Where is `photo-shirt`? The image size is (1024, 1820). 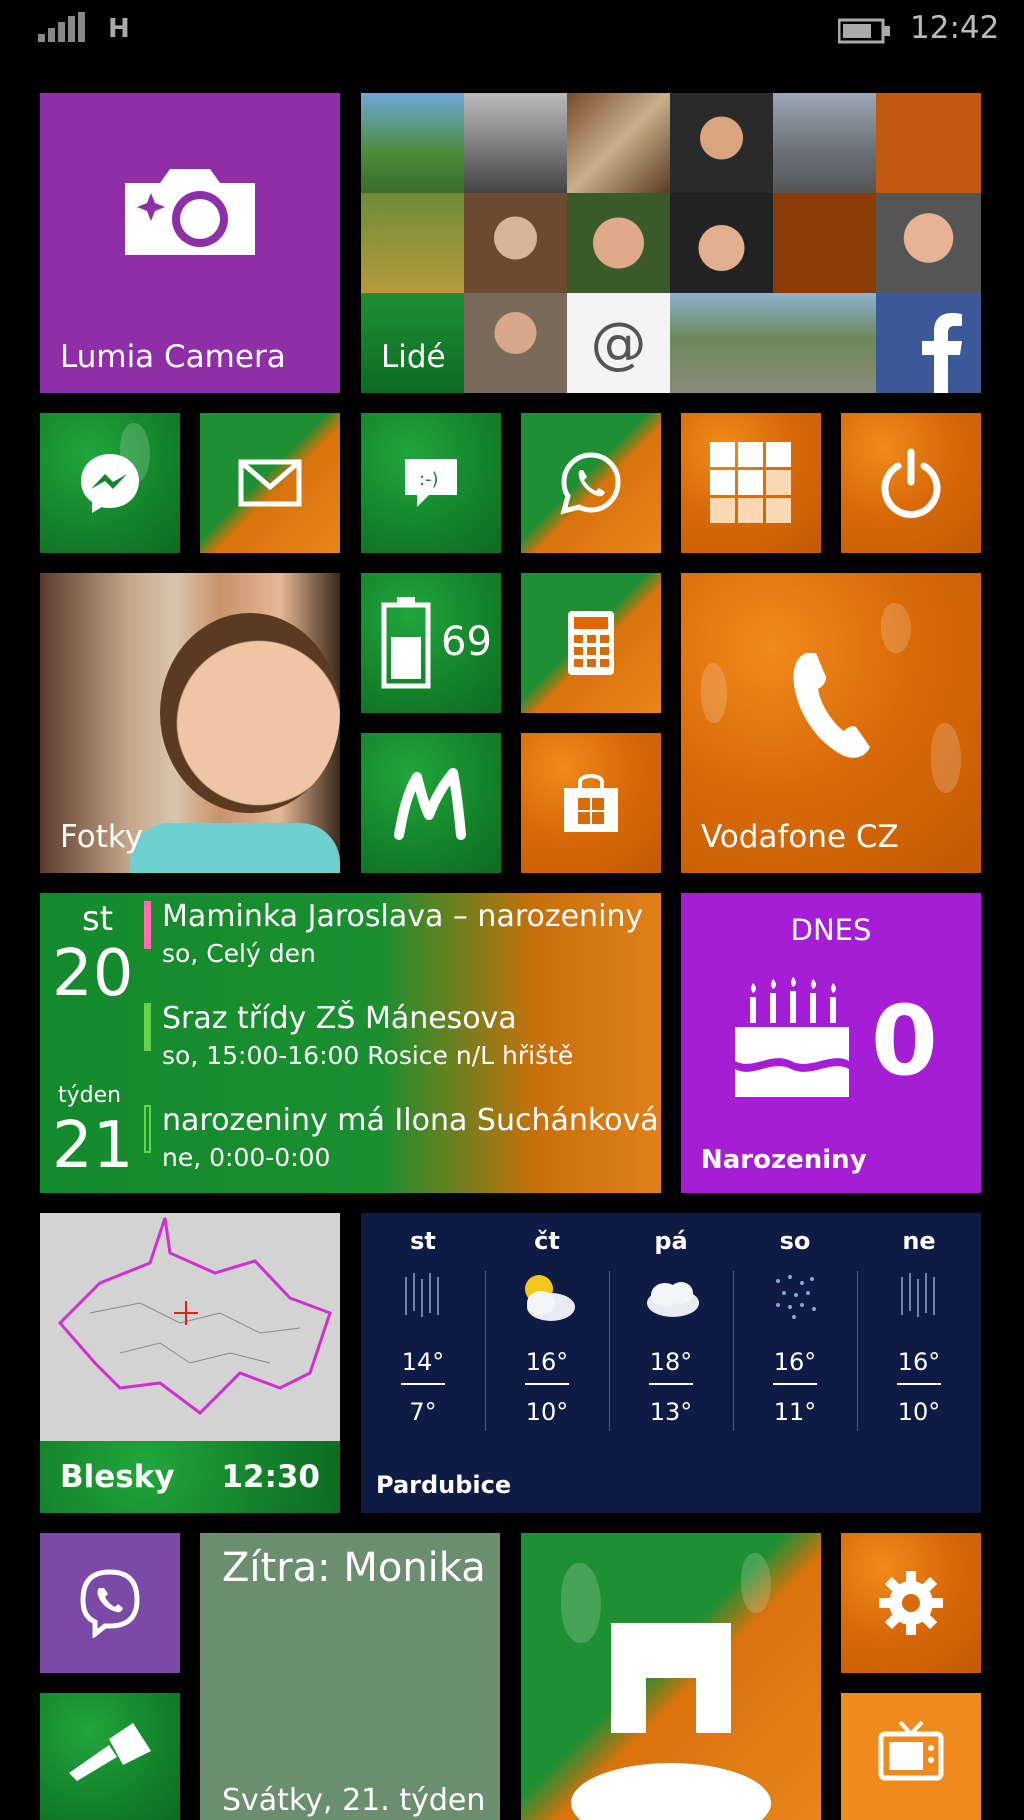 photo-shirt is located at coordinates (235, 848).